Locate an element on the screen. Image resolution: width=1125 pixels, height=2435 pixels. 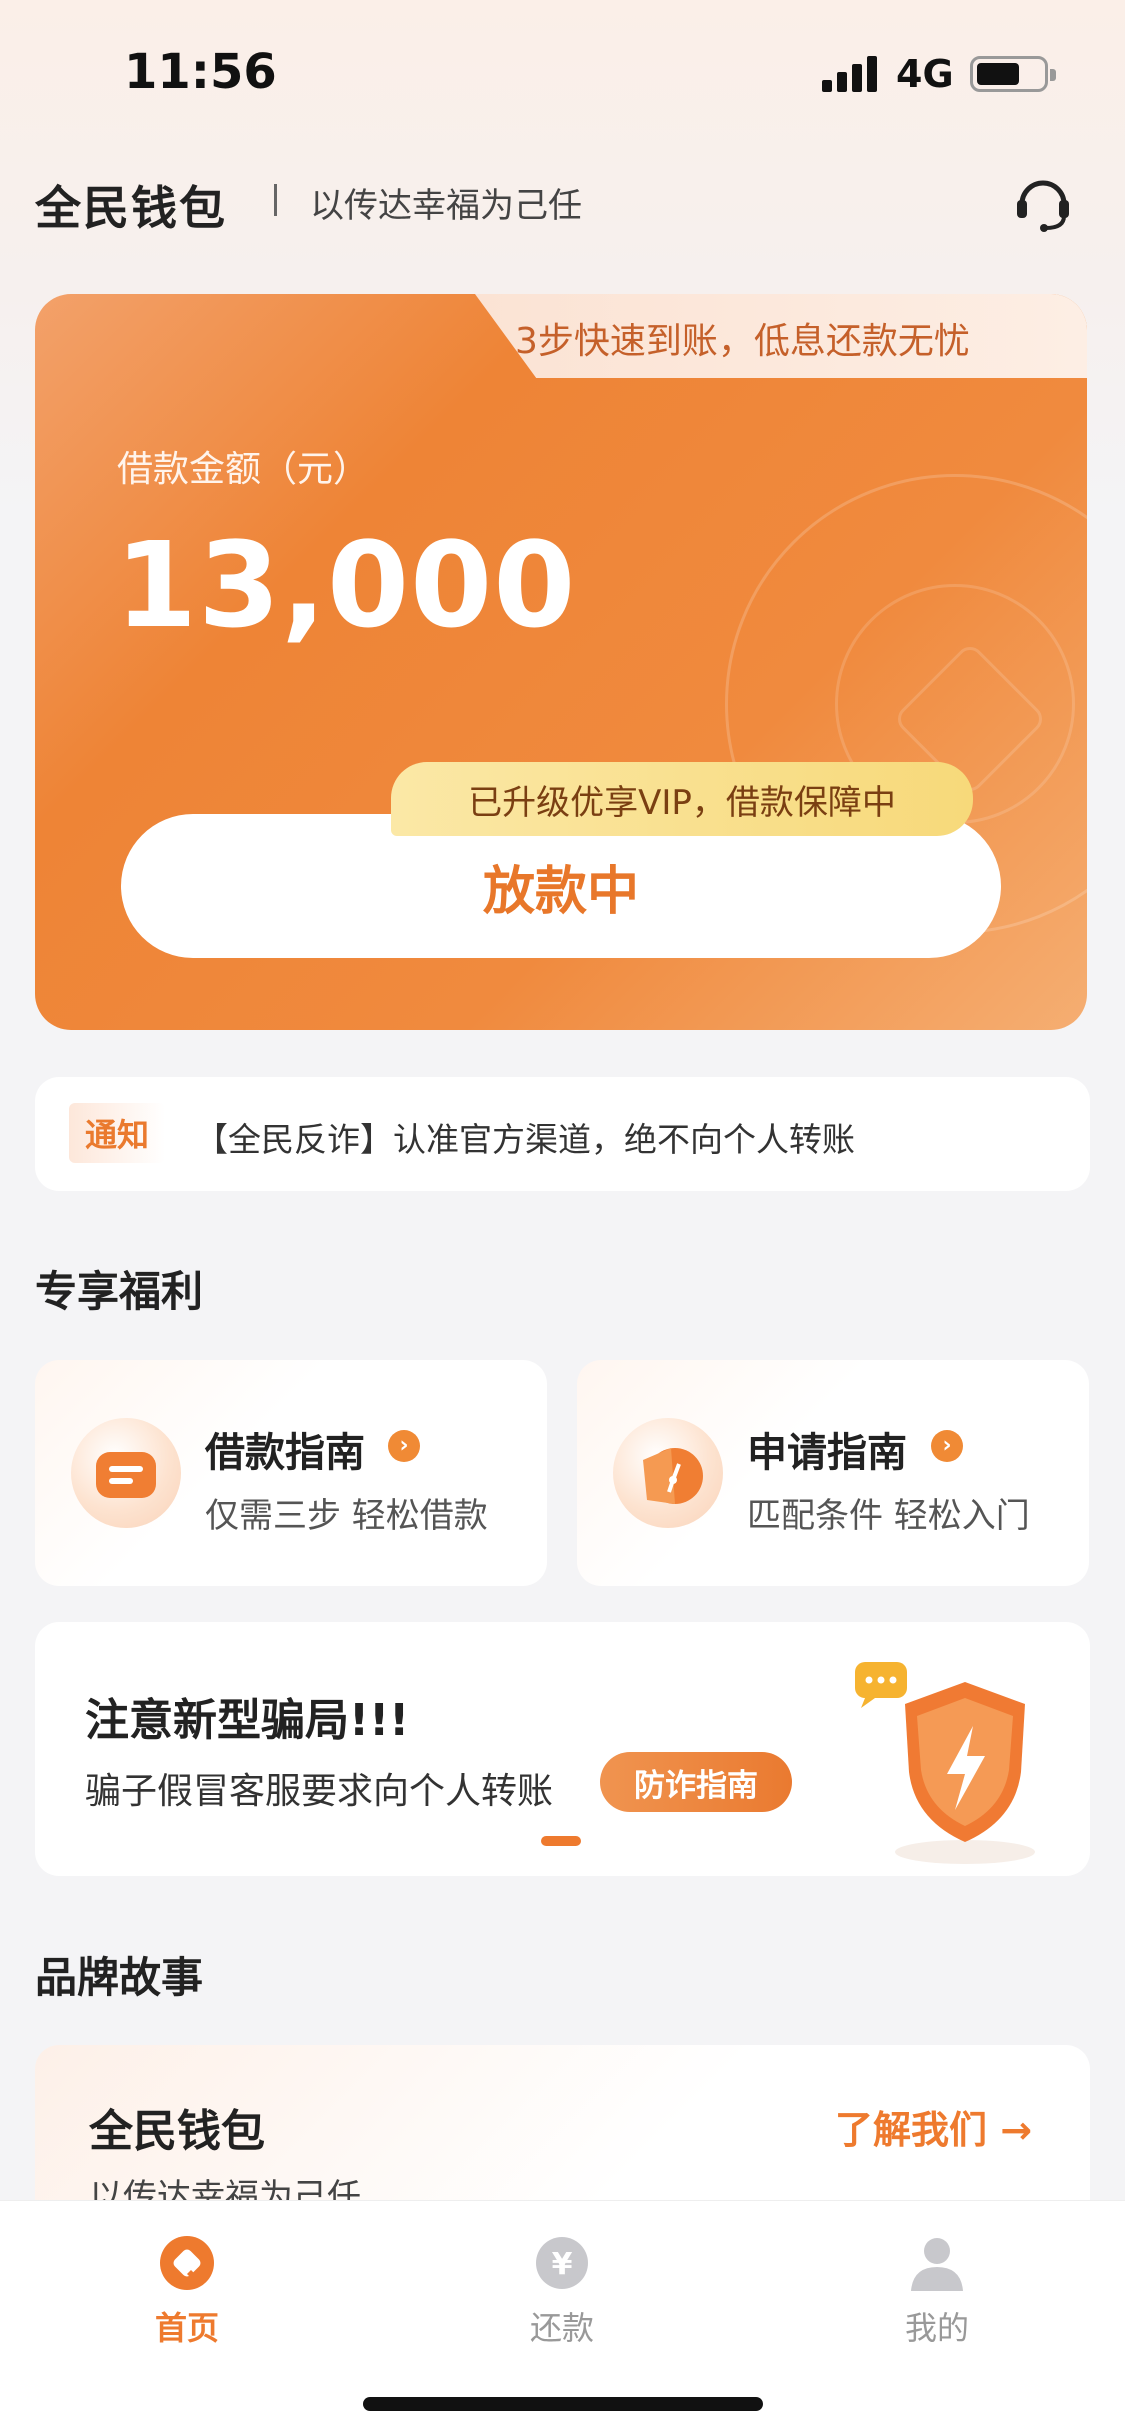
app-title: 全民钱包 is located at coordinates (131, 208).